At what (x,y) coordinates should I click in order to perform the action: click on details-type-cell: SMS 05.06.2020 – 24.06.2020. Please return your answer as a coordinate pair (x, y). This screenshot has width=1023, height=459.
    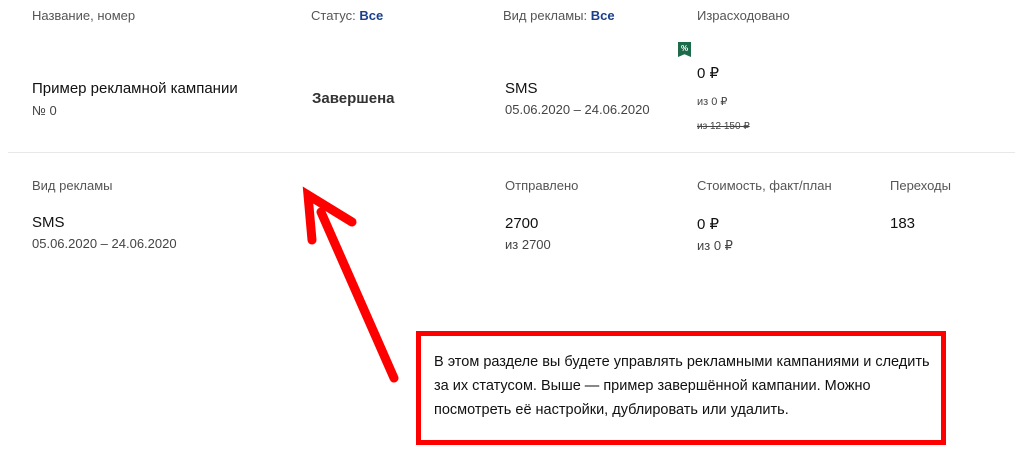
    Looking at the image, I should click on (104, 232).